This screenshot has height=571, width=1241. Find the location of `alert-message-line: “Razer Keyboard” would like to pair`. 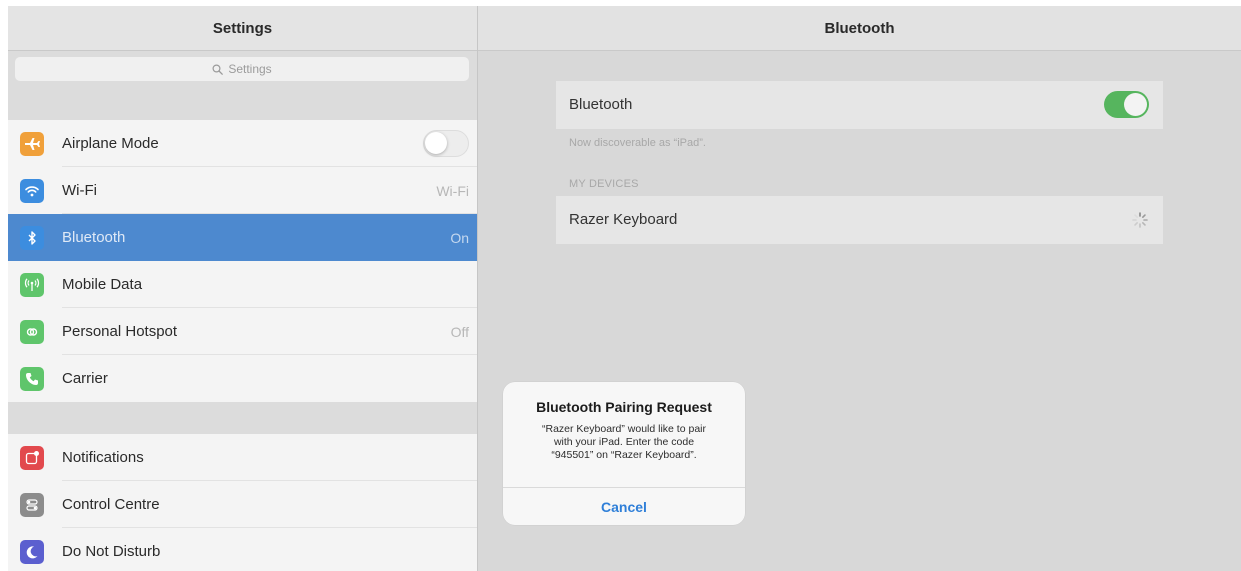

alert-message-line: “Razer Keyboard” would like to pair is located at coordinates (624, 429).